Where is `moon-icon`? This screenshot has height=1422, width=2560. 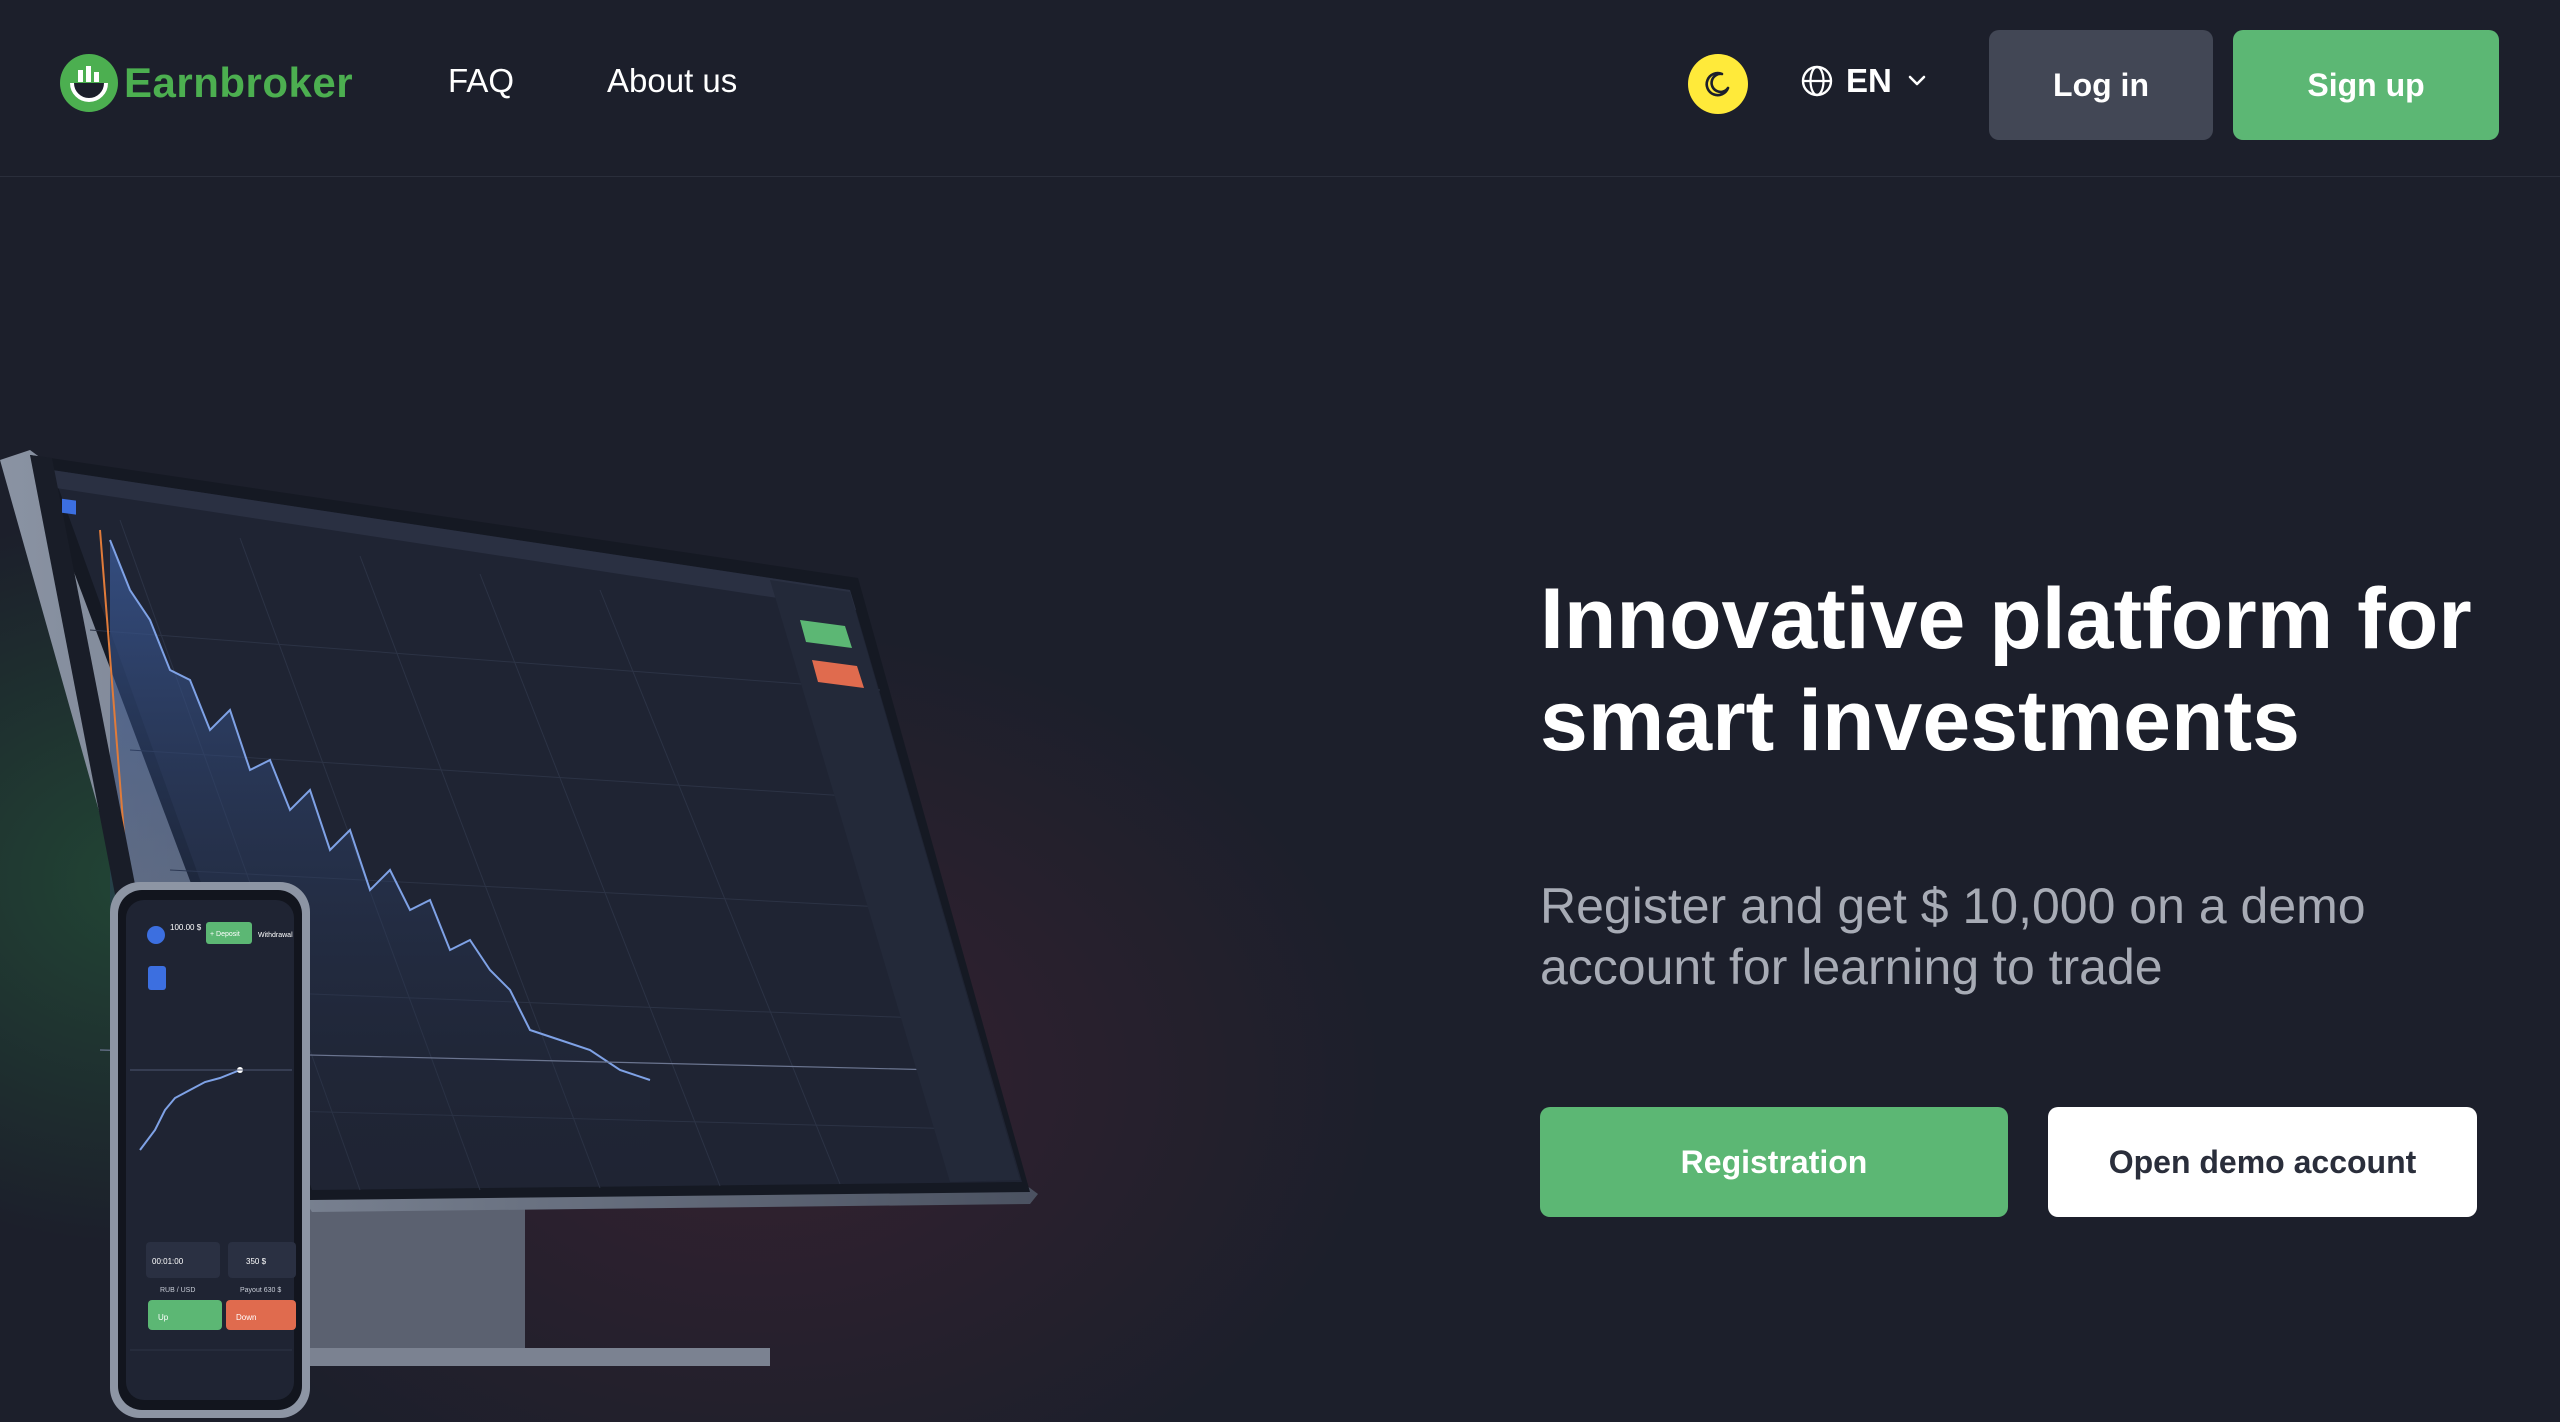 moon-icon is located at coordinates (1717, 84).